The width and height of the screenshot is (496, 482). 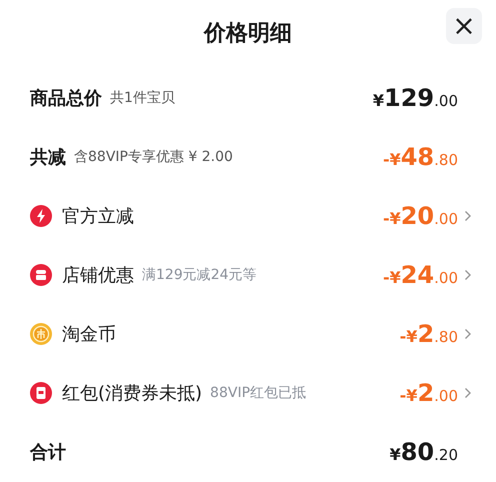 What do you see at coordinates (153, 157) in the screenshot?
I see `row-note: 含88VIP专享优惠 ¥ 2.00` at bounding box center [153, 157].